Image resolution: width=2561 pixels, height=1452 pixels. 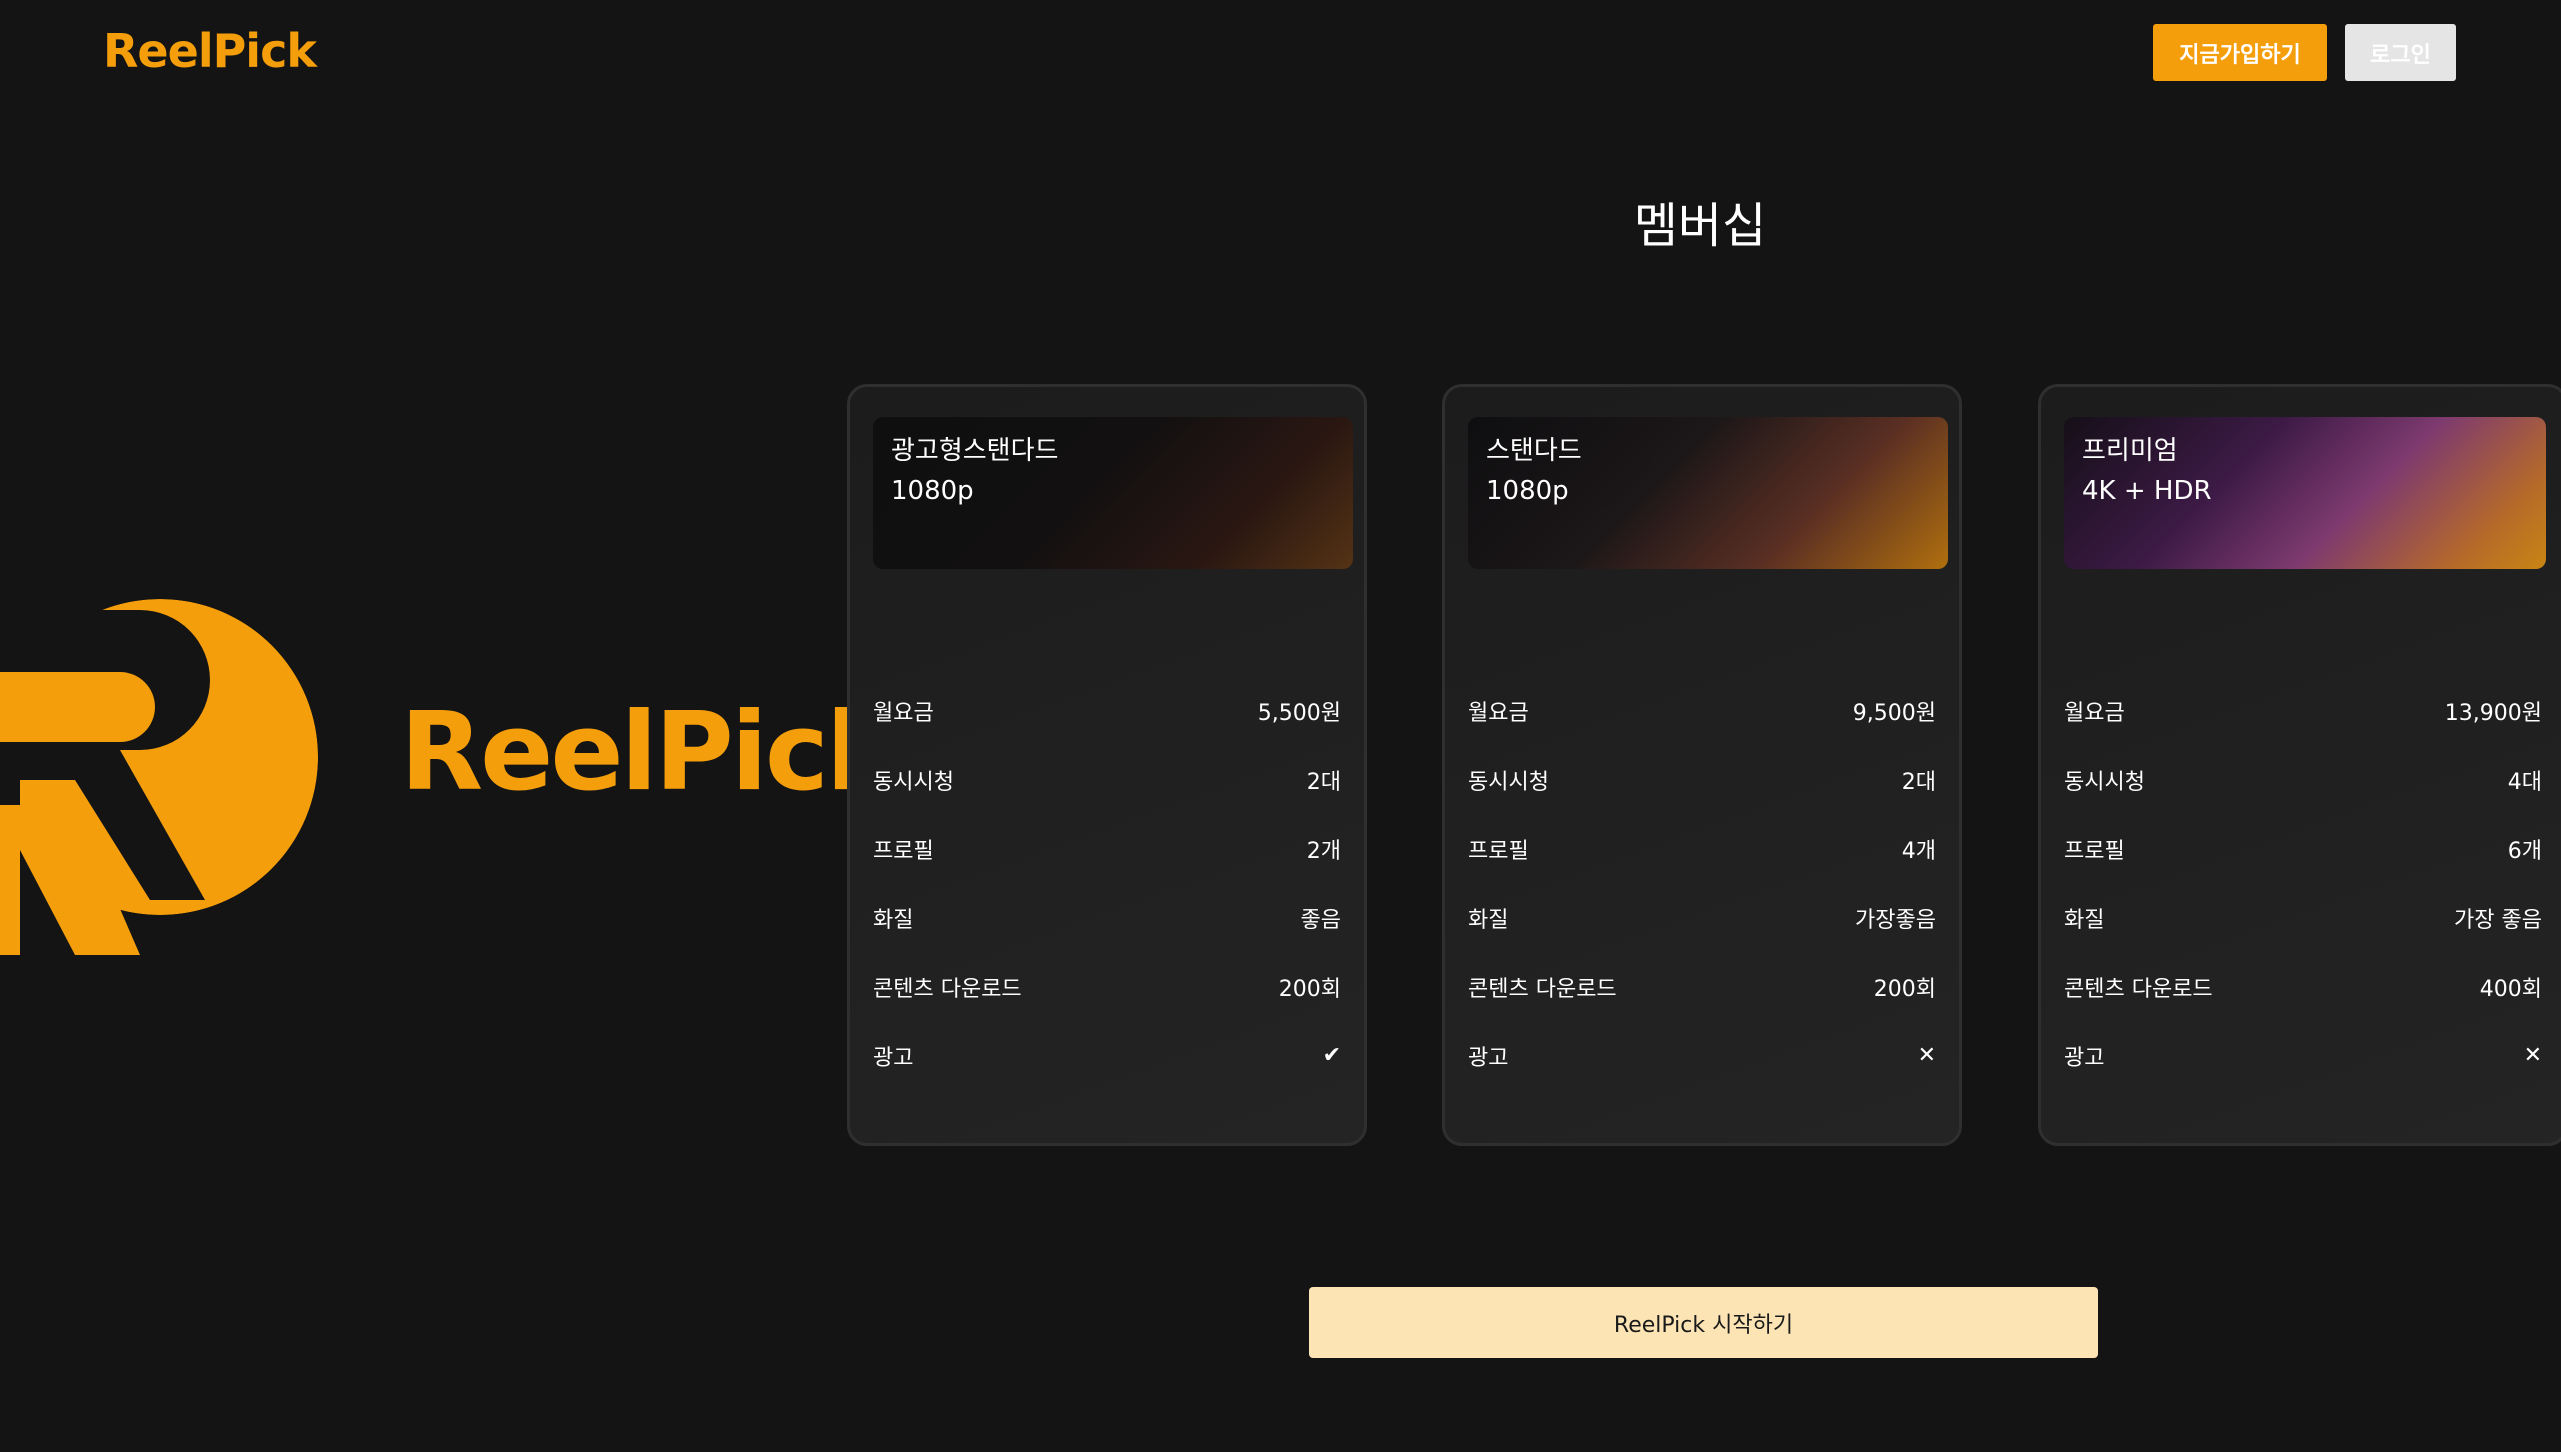 I want to click on feature-row-price: 월요금 13,900원, so click(x=2303, y=710).